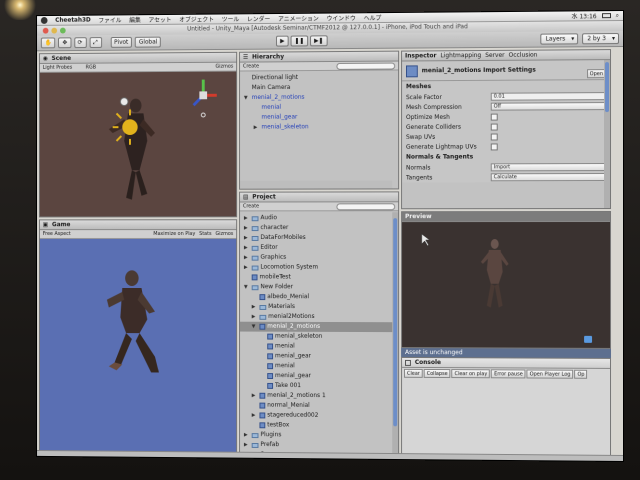 The width and height of the screenshot is (640, 480). I want to click on apple-icon, so click(44, 20).